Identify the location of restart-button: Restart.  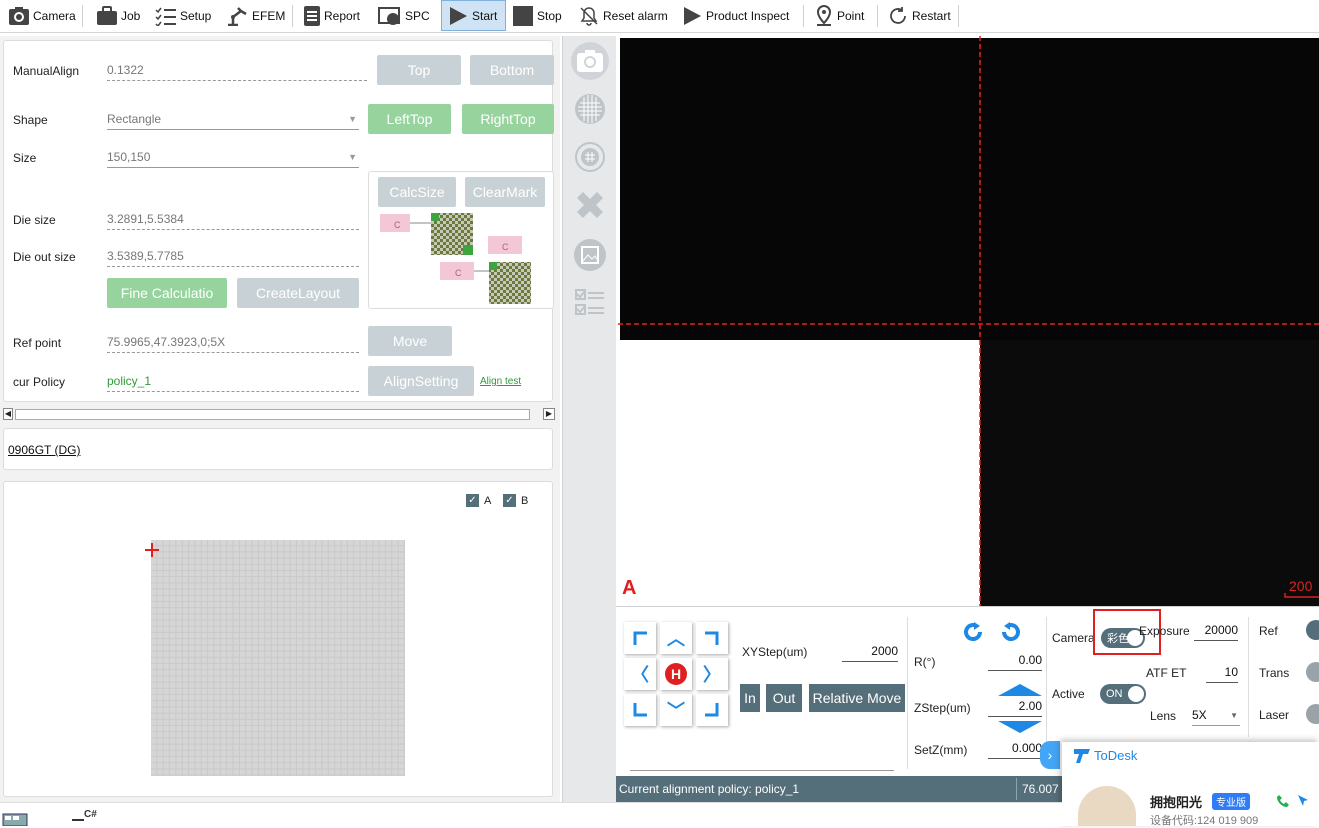
(919, 15).